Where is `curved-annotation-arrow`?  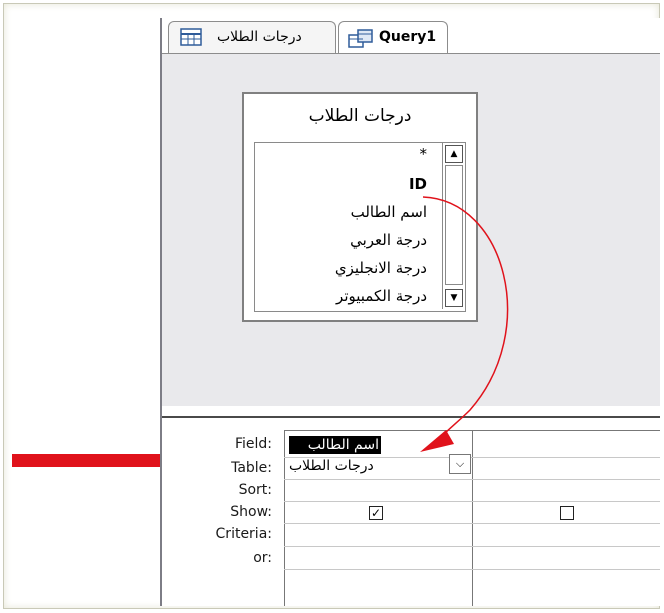 curved-annotation-arrow is located at coordinates (464, 324).